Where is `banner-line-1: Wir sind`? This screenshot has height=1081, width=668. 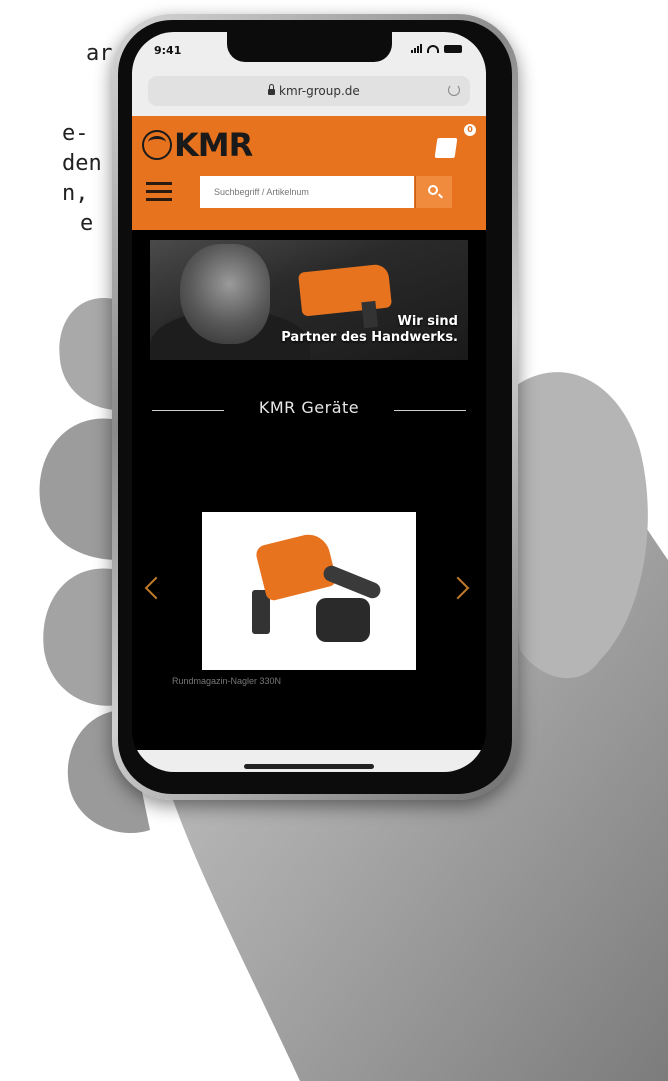
banner-line-1: Wir sind is located at coordinates (428, 321).